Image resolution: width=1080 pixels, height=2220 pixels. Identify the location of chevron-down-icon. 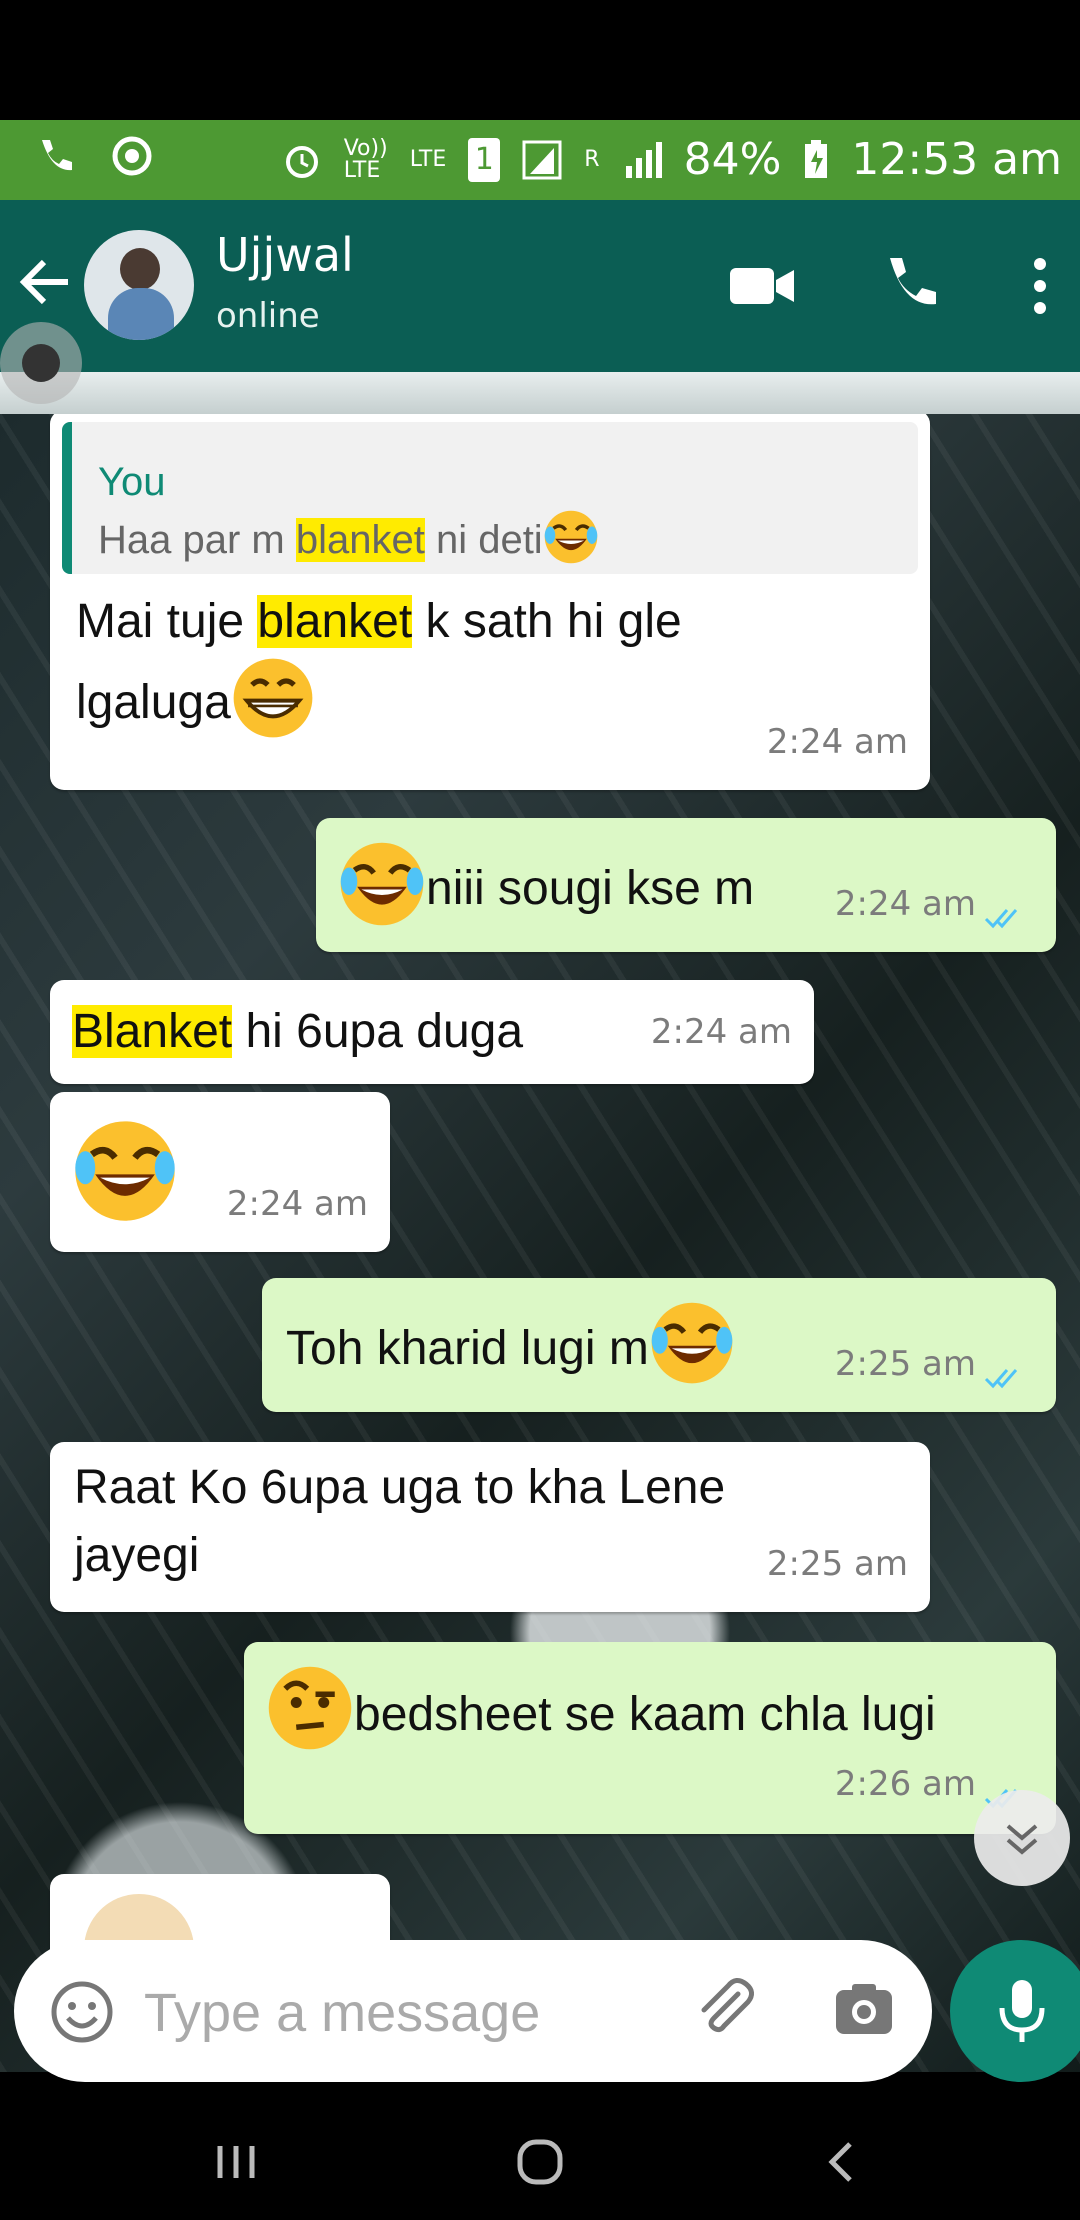
(1022, 1839).